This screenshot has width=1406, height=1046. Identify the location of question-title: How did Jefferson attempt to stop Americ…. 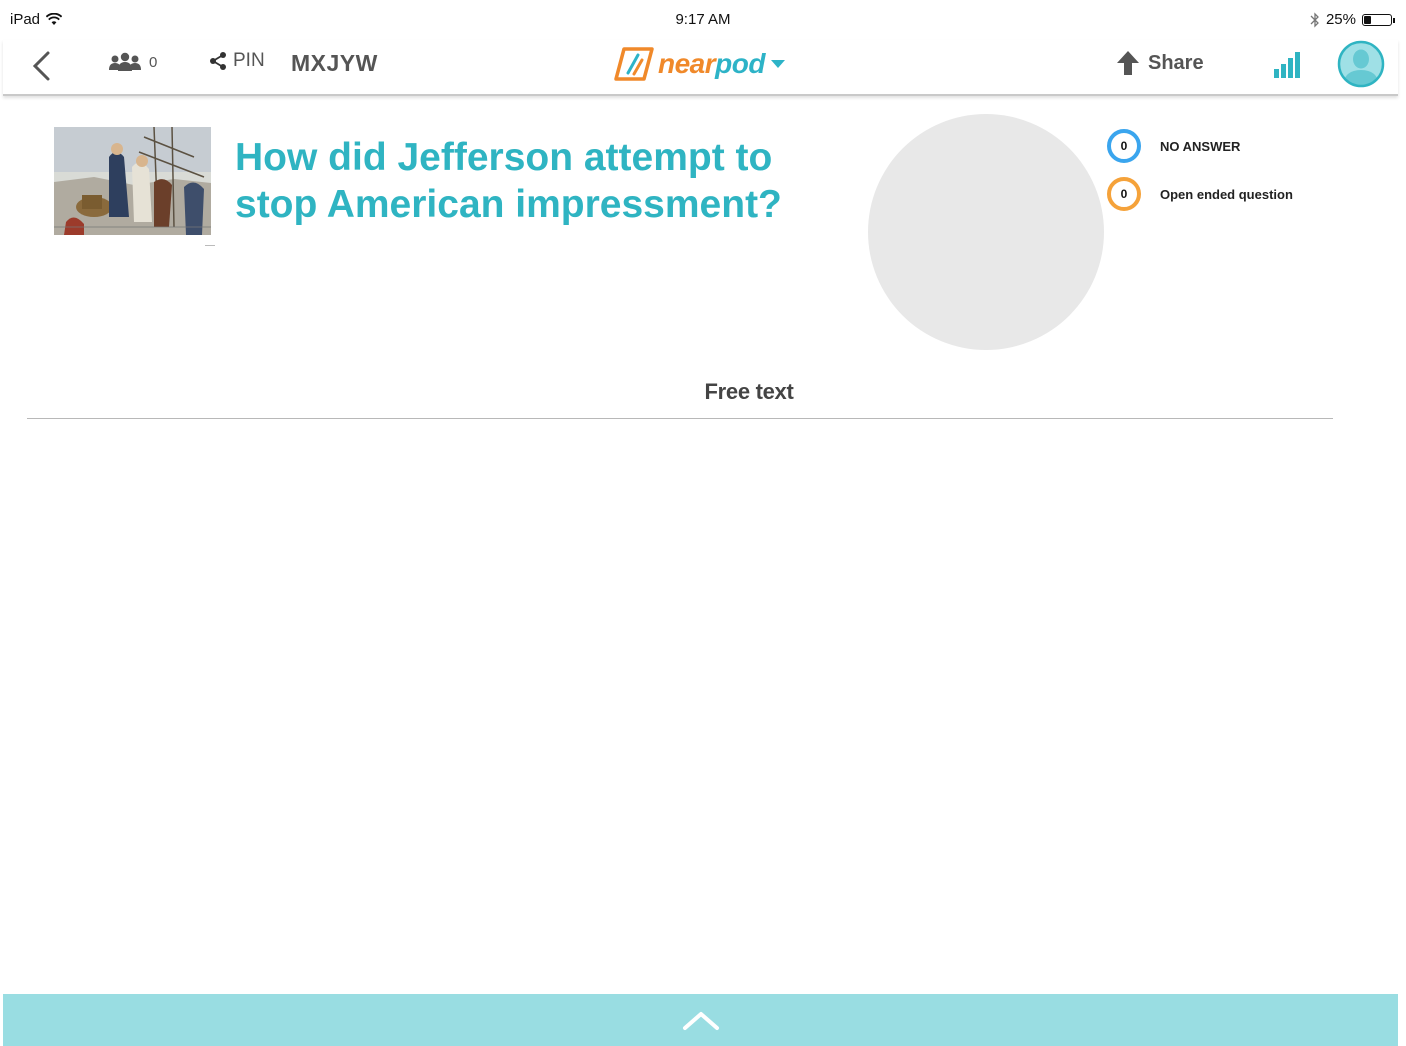
(545, 181).